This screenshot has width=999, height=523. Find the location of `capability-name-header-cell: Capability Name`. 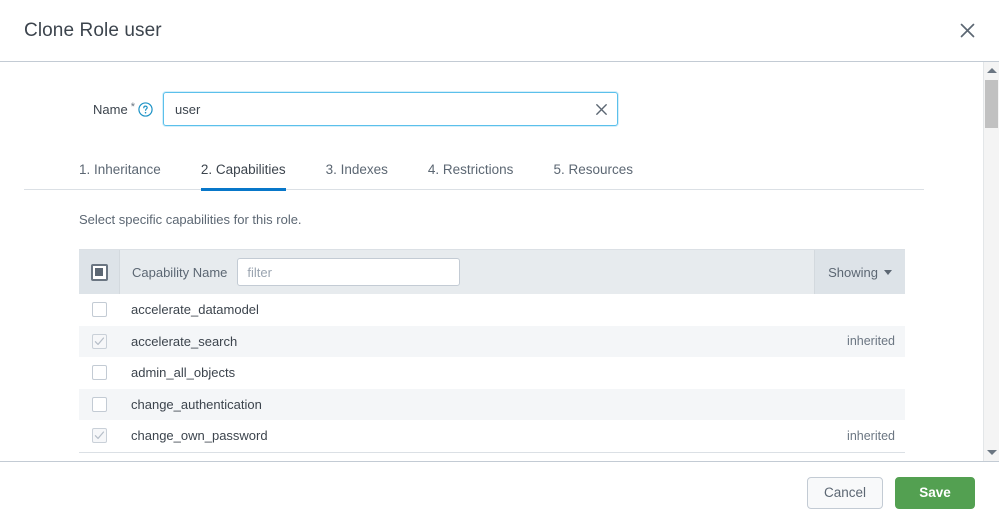

capability-name-header-cell: Capability Name is located at coordinates (467, 272).